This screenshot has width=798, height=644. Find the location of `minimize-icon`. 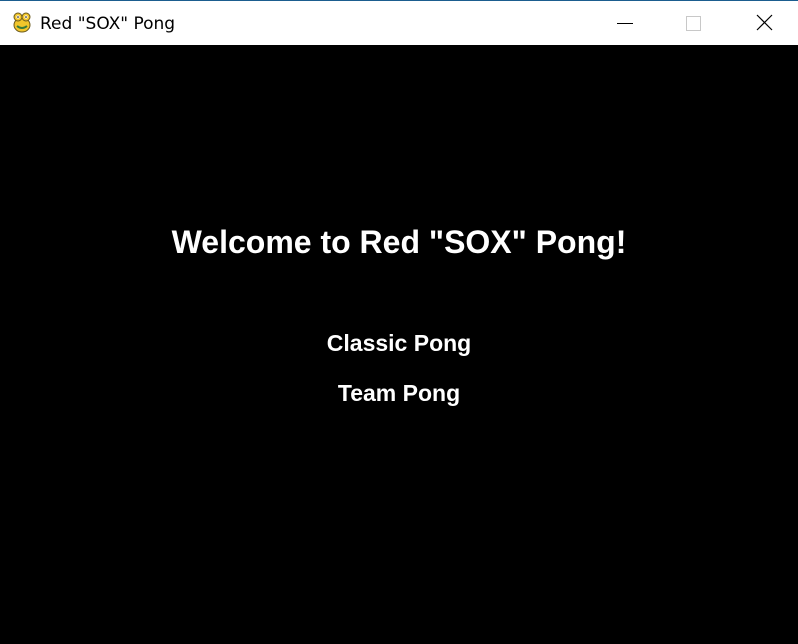

minimize-icon is located at coordinates (625, 23).